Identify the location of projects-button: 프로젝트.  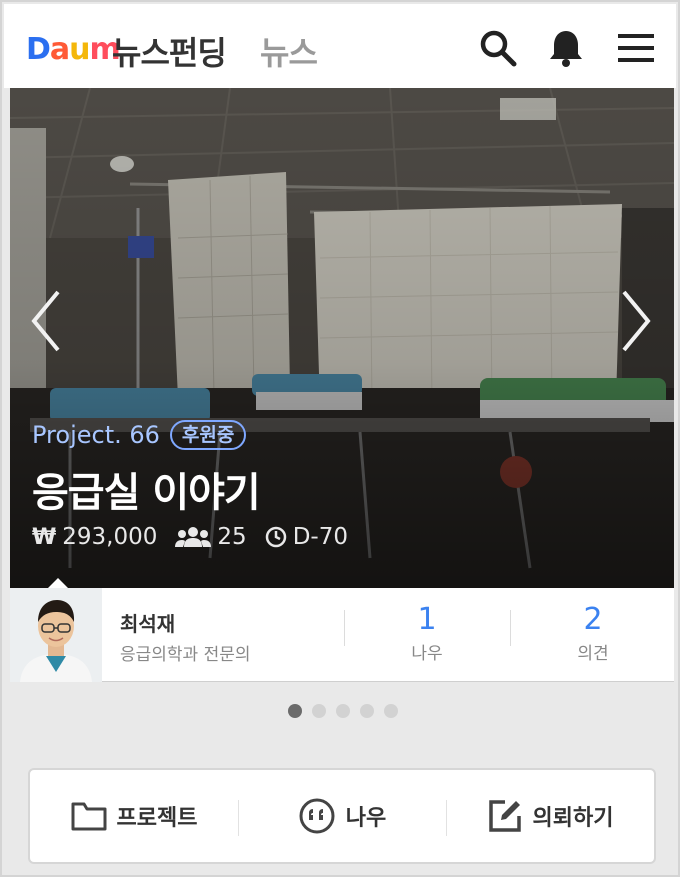
(134, 816).